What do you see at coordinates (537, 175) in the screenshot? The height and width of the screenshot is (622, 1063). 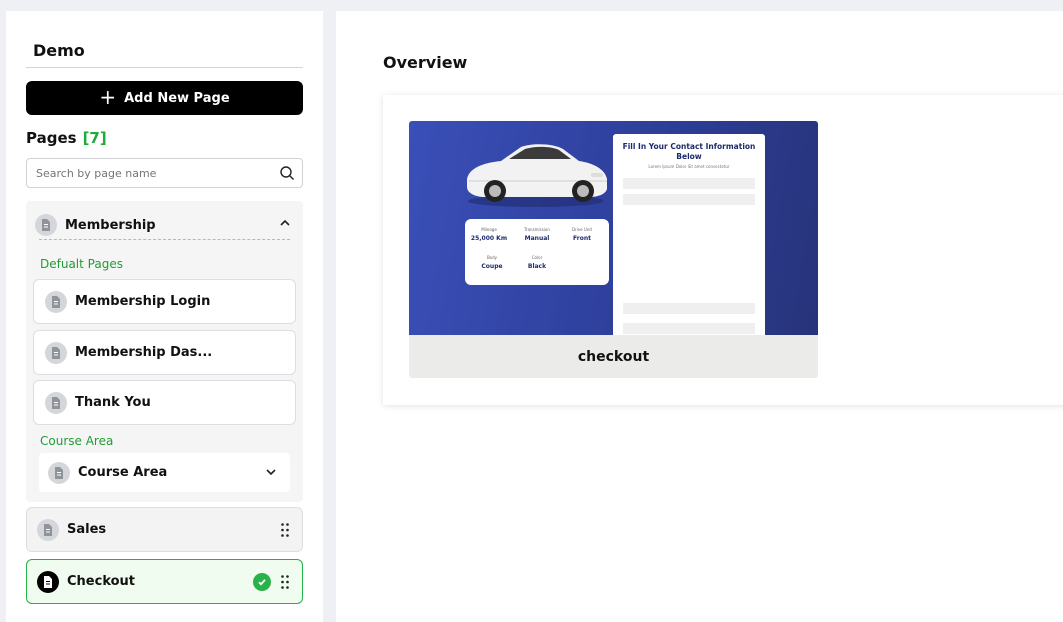 I see `car-image` at bounding box center [537, 175].